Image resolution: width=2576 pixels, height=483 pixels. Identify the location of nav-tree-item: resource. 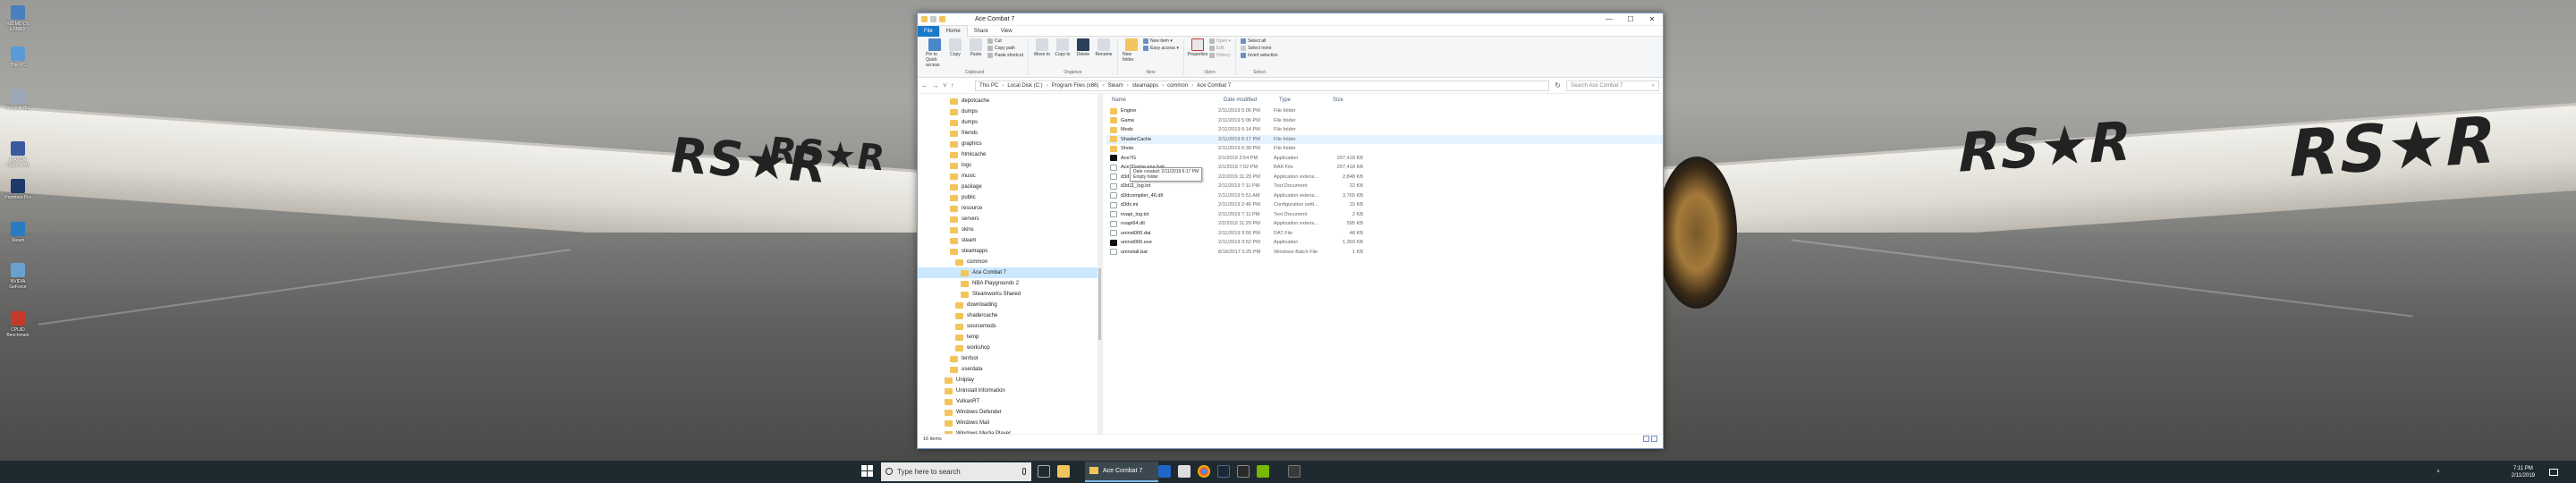
(1010, 208).